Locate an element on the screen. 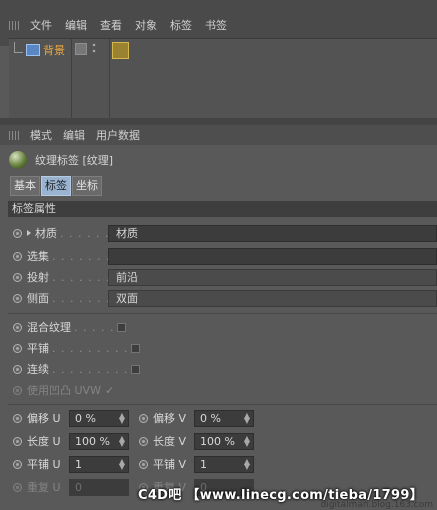 The width and height of the screenshot is (437, 510). tile-label: 平铺 is located at coordinates (38, 348).